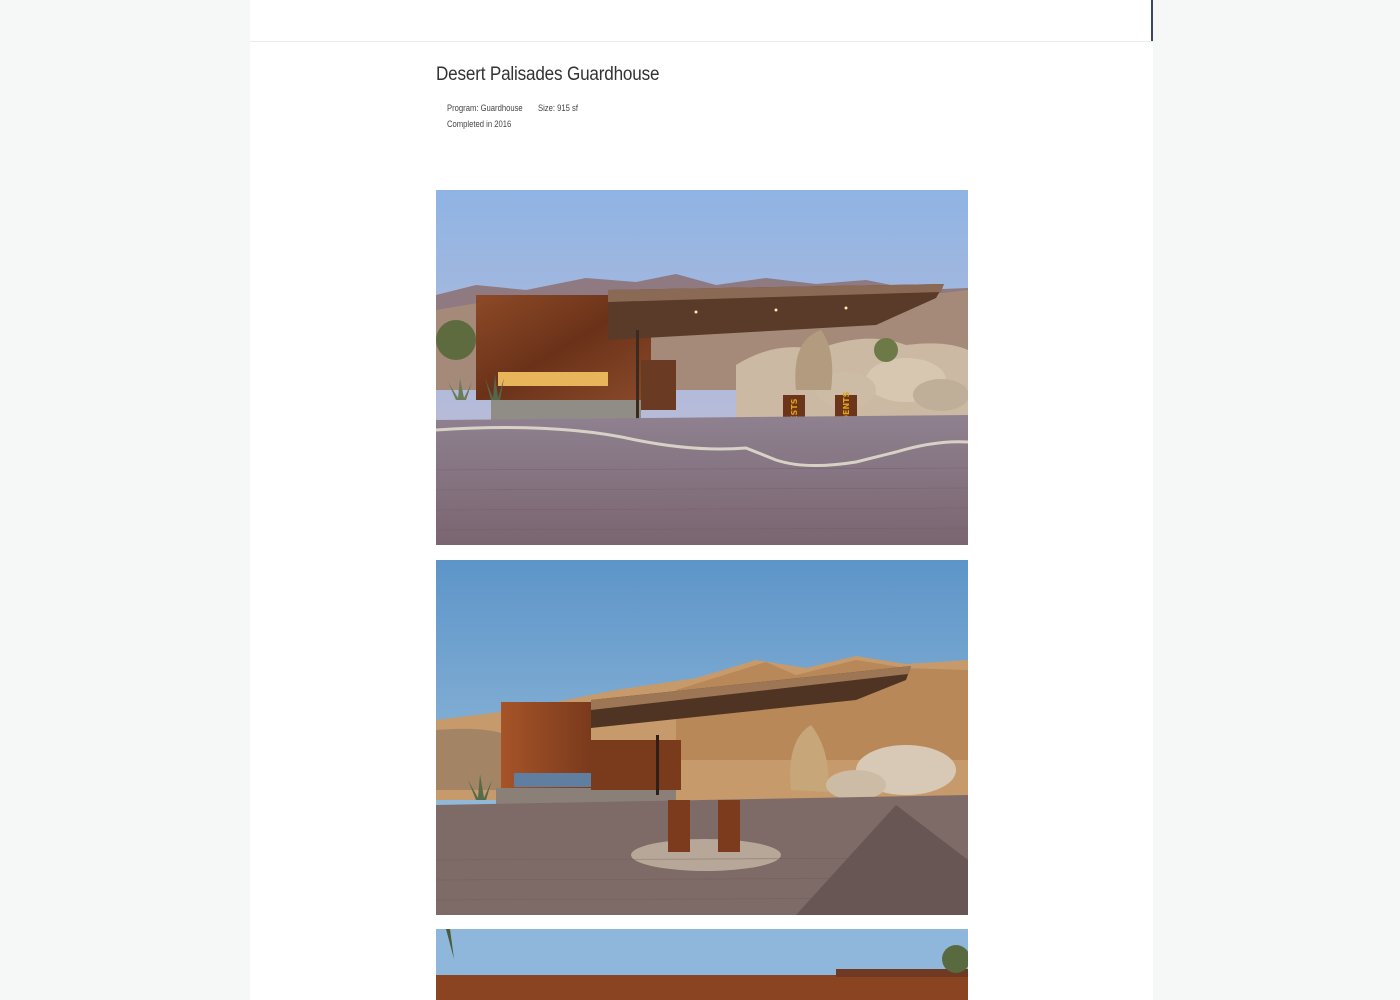  Describe the element at coordinates (558, 108) in the screenshot. I see `project-size: Size: 915 sf` at that location.